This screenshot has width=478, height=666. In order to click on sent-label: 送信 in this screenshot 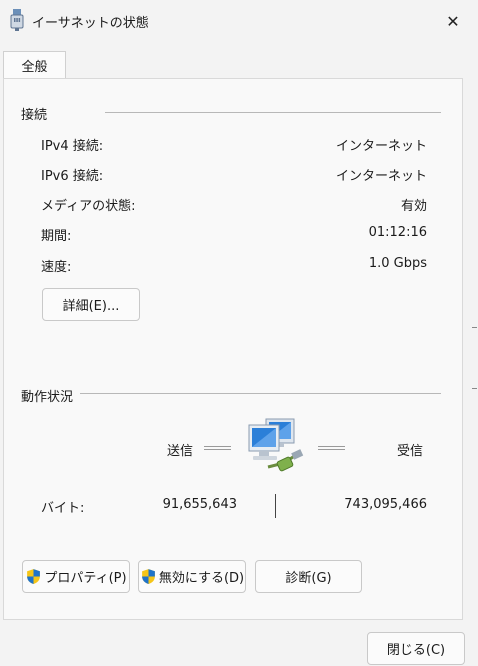, I will do `click(180, 451)`.